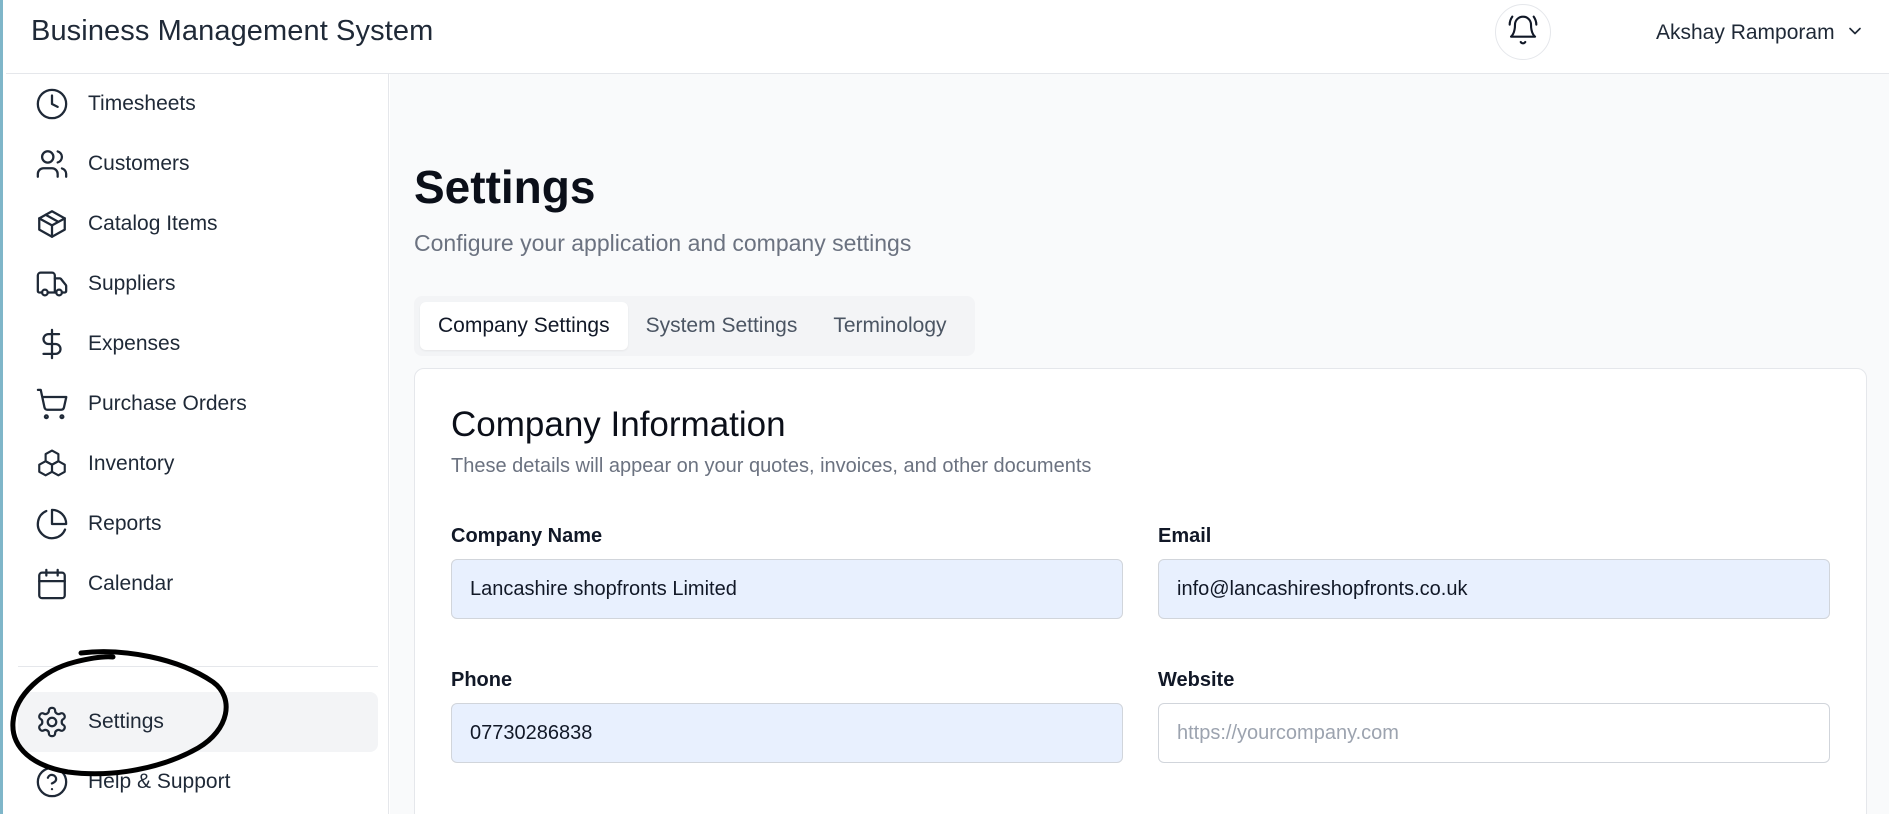 This screenshot has height=814, width=1889. Describe the element at coordinates (52, 224) in the screenshot. I see `package-icon` at that location.